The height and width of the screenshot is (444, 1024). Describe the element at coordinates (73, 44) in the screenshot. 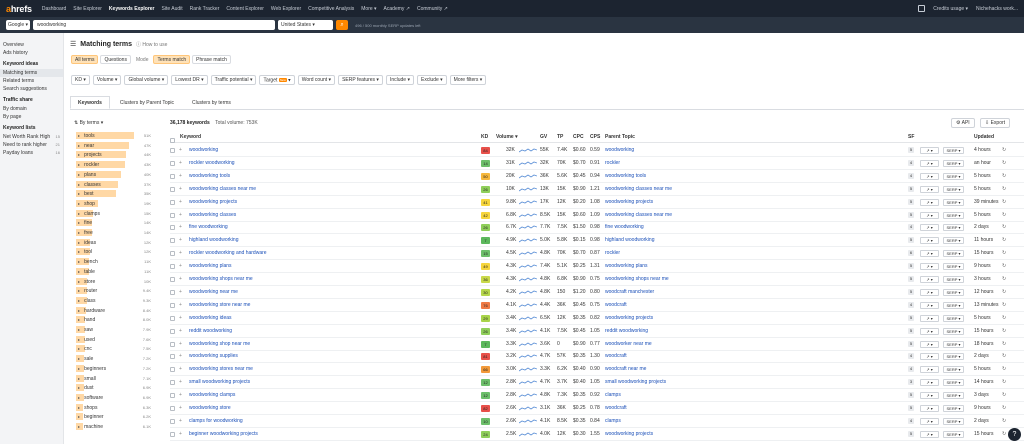

I see `menu-icon: ☰` at that location.